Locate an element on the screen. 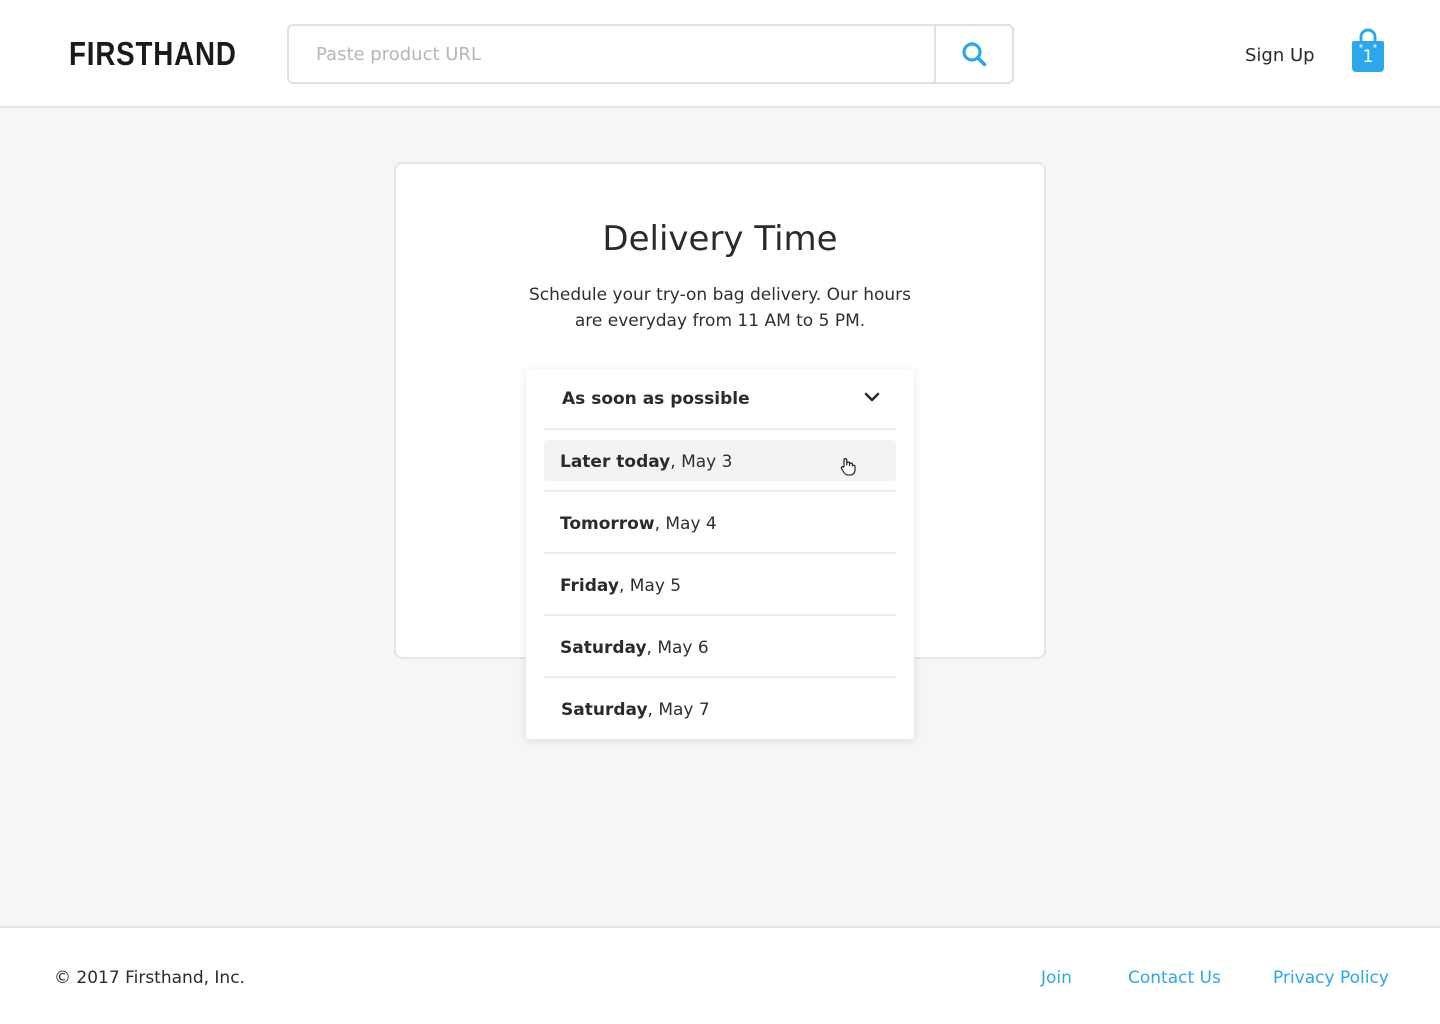 This screenshot has height=1024, width=1440. cart-button: 1 is located at coordinates (1368, 51).